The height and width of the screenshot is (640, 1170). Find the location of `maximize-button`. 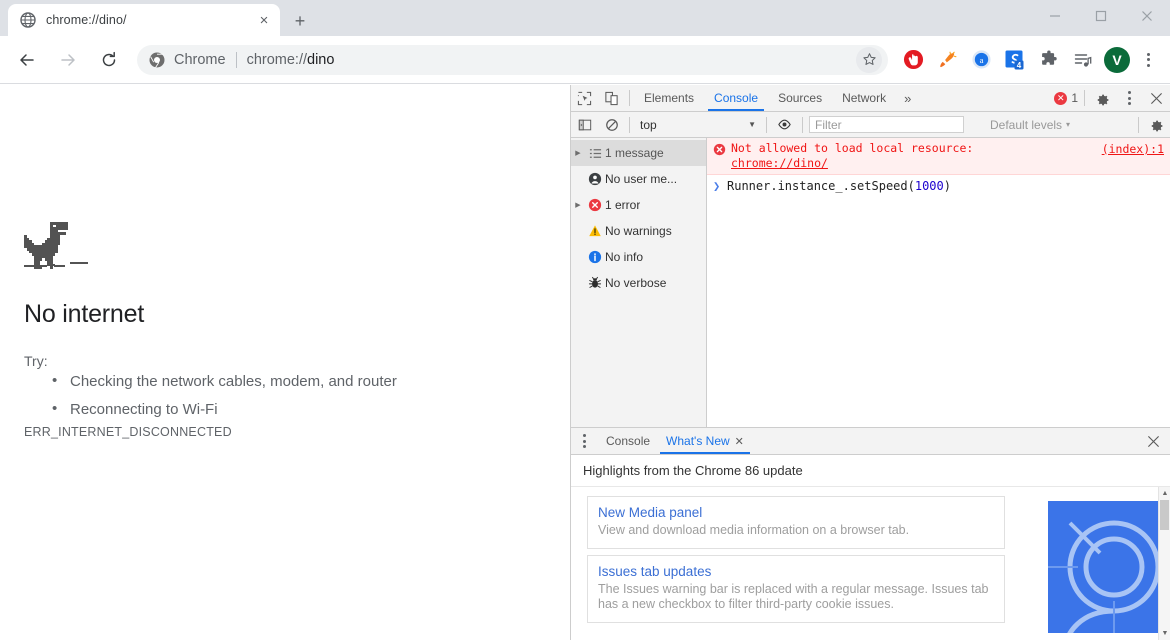

maximize-button is located at coordinates (1101, 16).